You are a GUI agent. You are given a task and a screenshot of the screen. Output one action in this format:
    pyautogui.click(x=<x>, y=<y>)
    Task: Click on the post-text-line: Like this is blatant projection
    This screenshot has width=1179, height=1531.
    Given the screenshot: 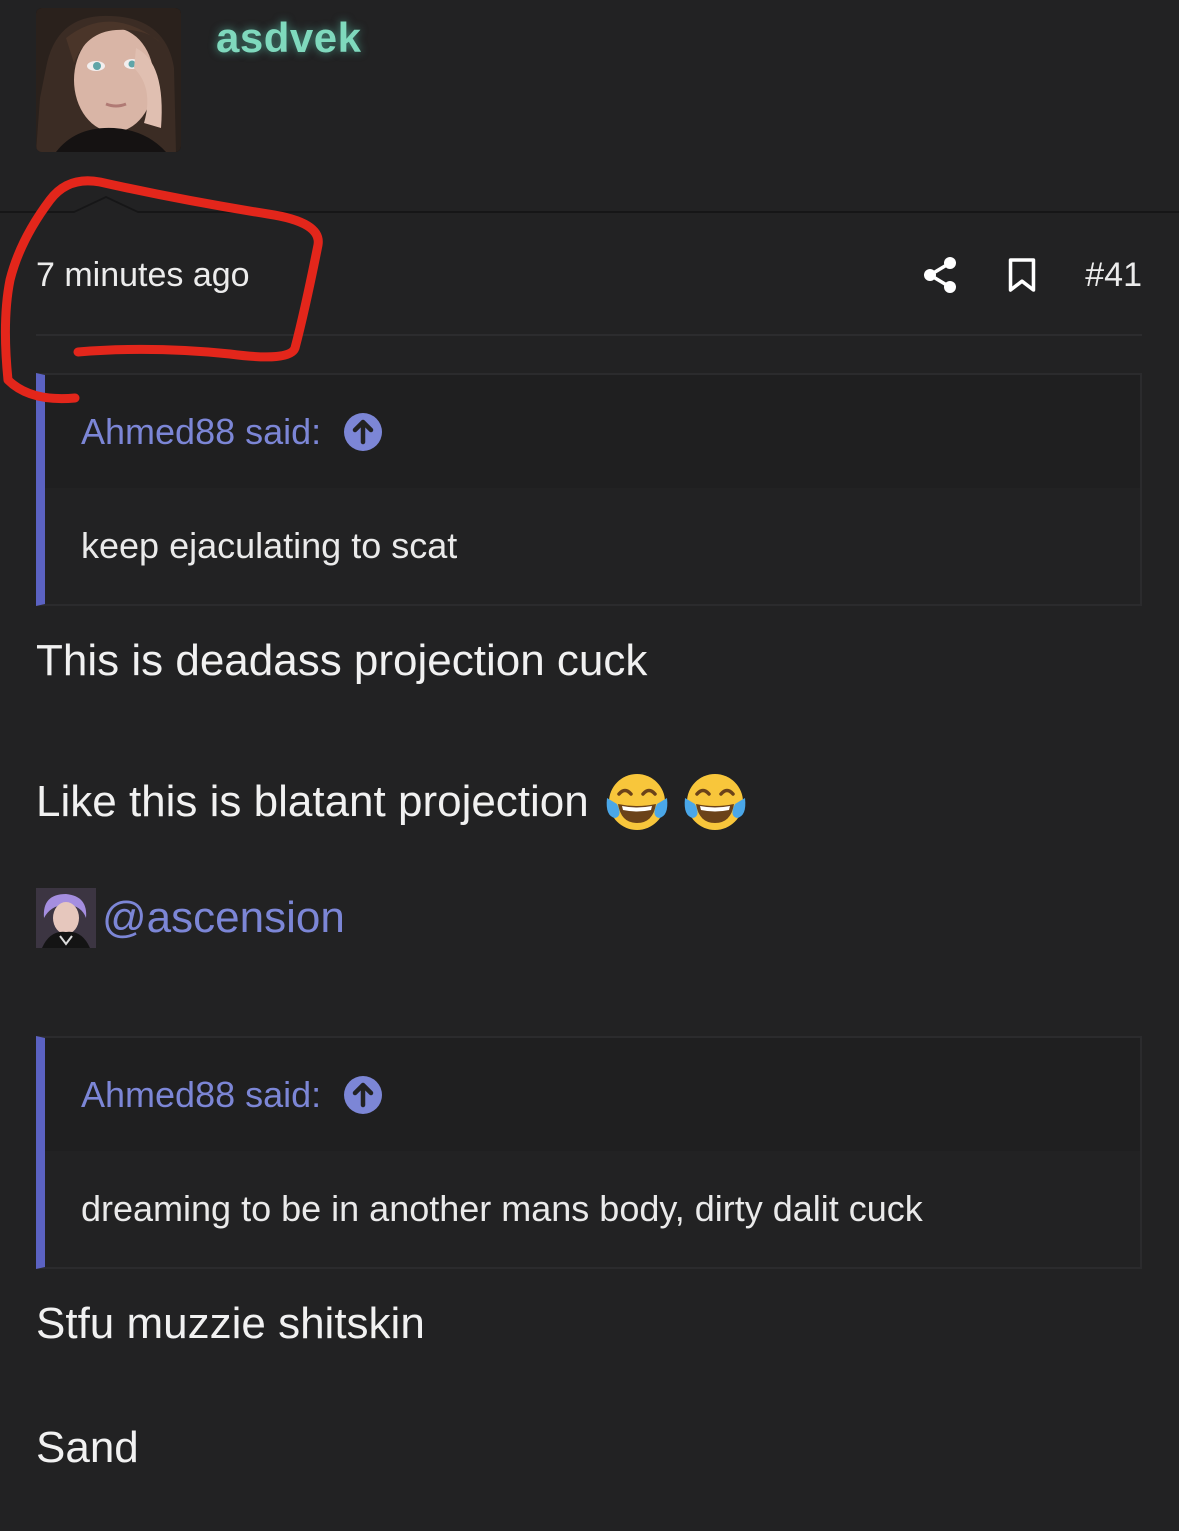 What is the action you would take?
    pyautogui.click(x=392, y=802)
    